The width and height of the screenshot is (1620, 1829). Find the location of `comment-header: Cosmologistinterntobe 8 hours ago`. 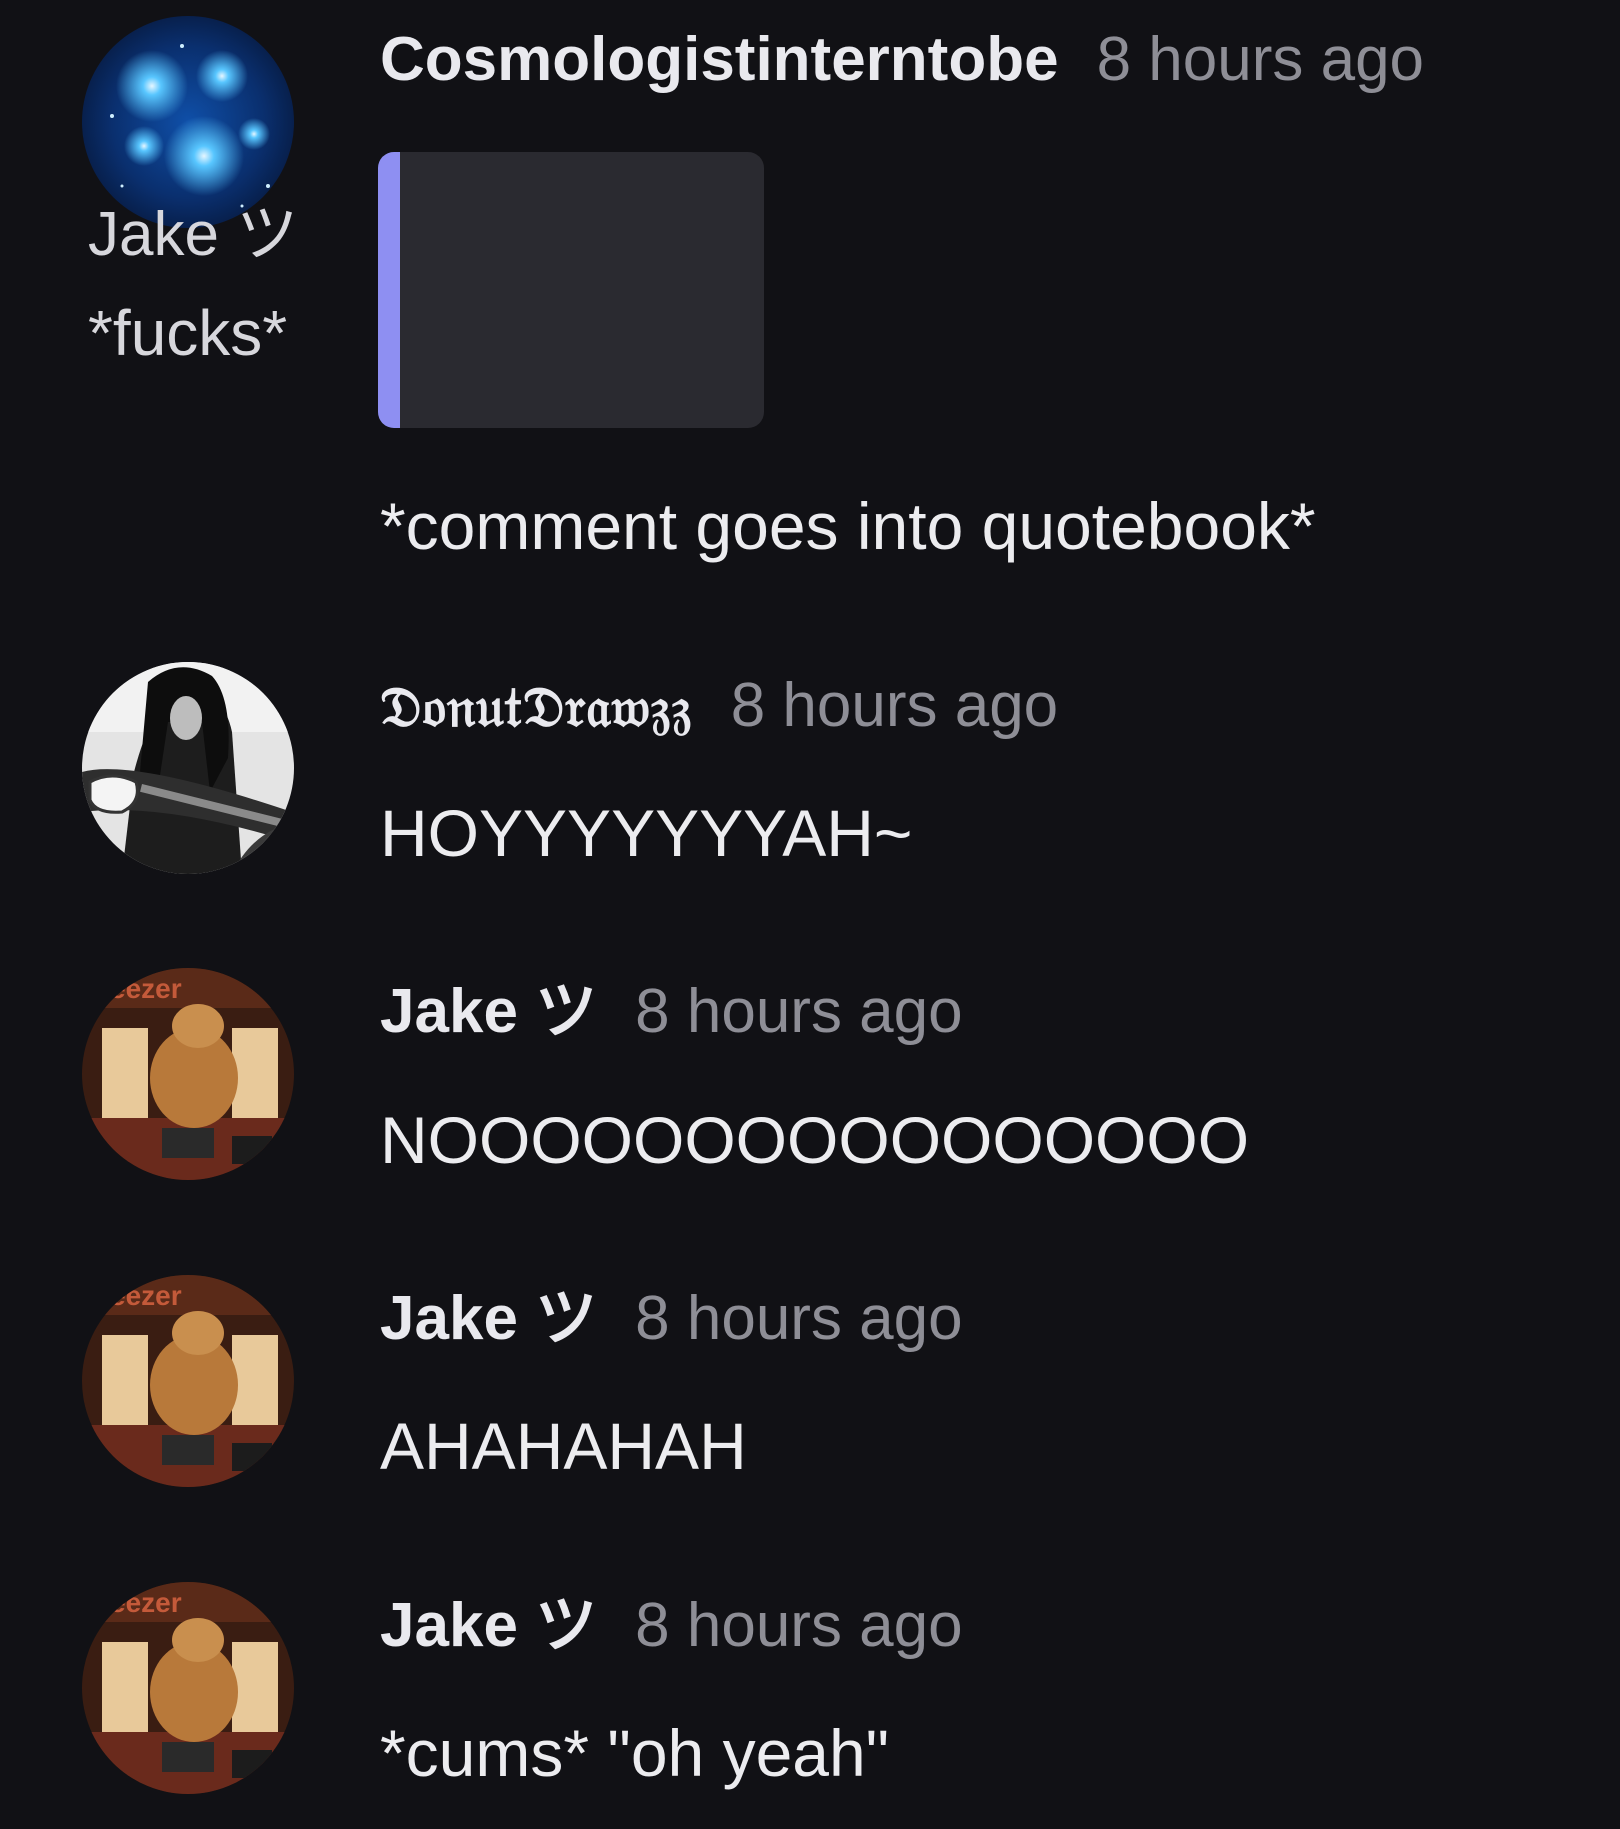

comment-header: Cosmologistinterntobe 8 hours ago is located at coordinates (902, 60).